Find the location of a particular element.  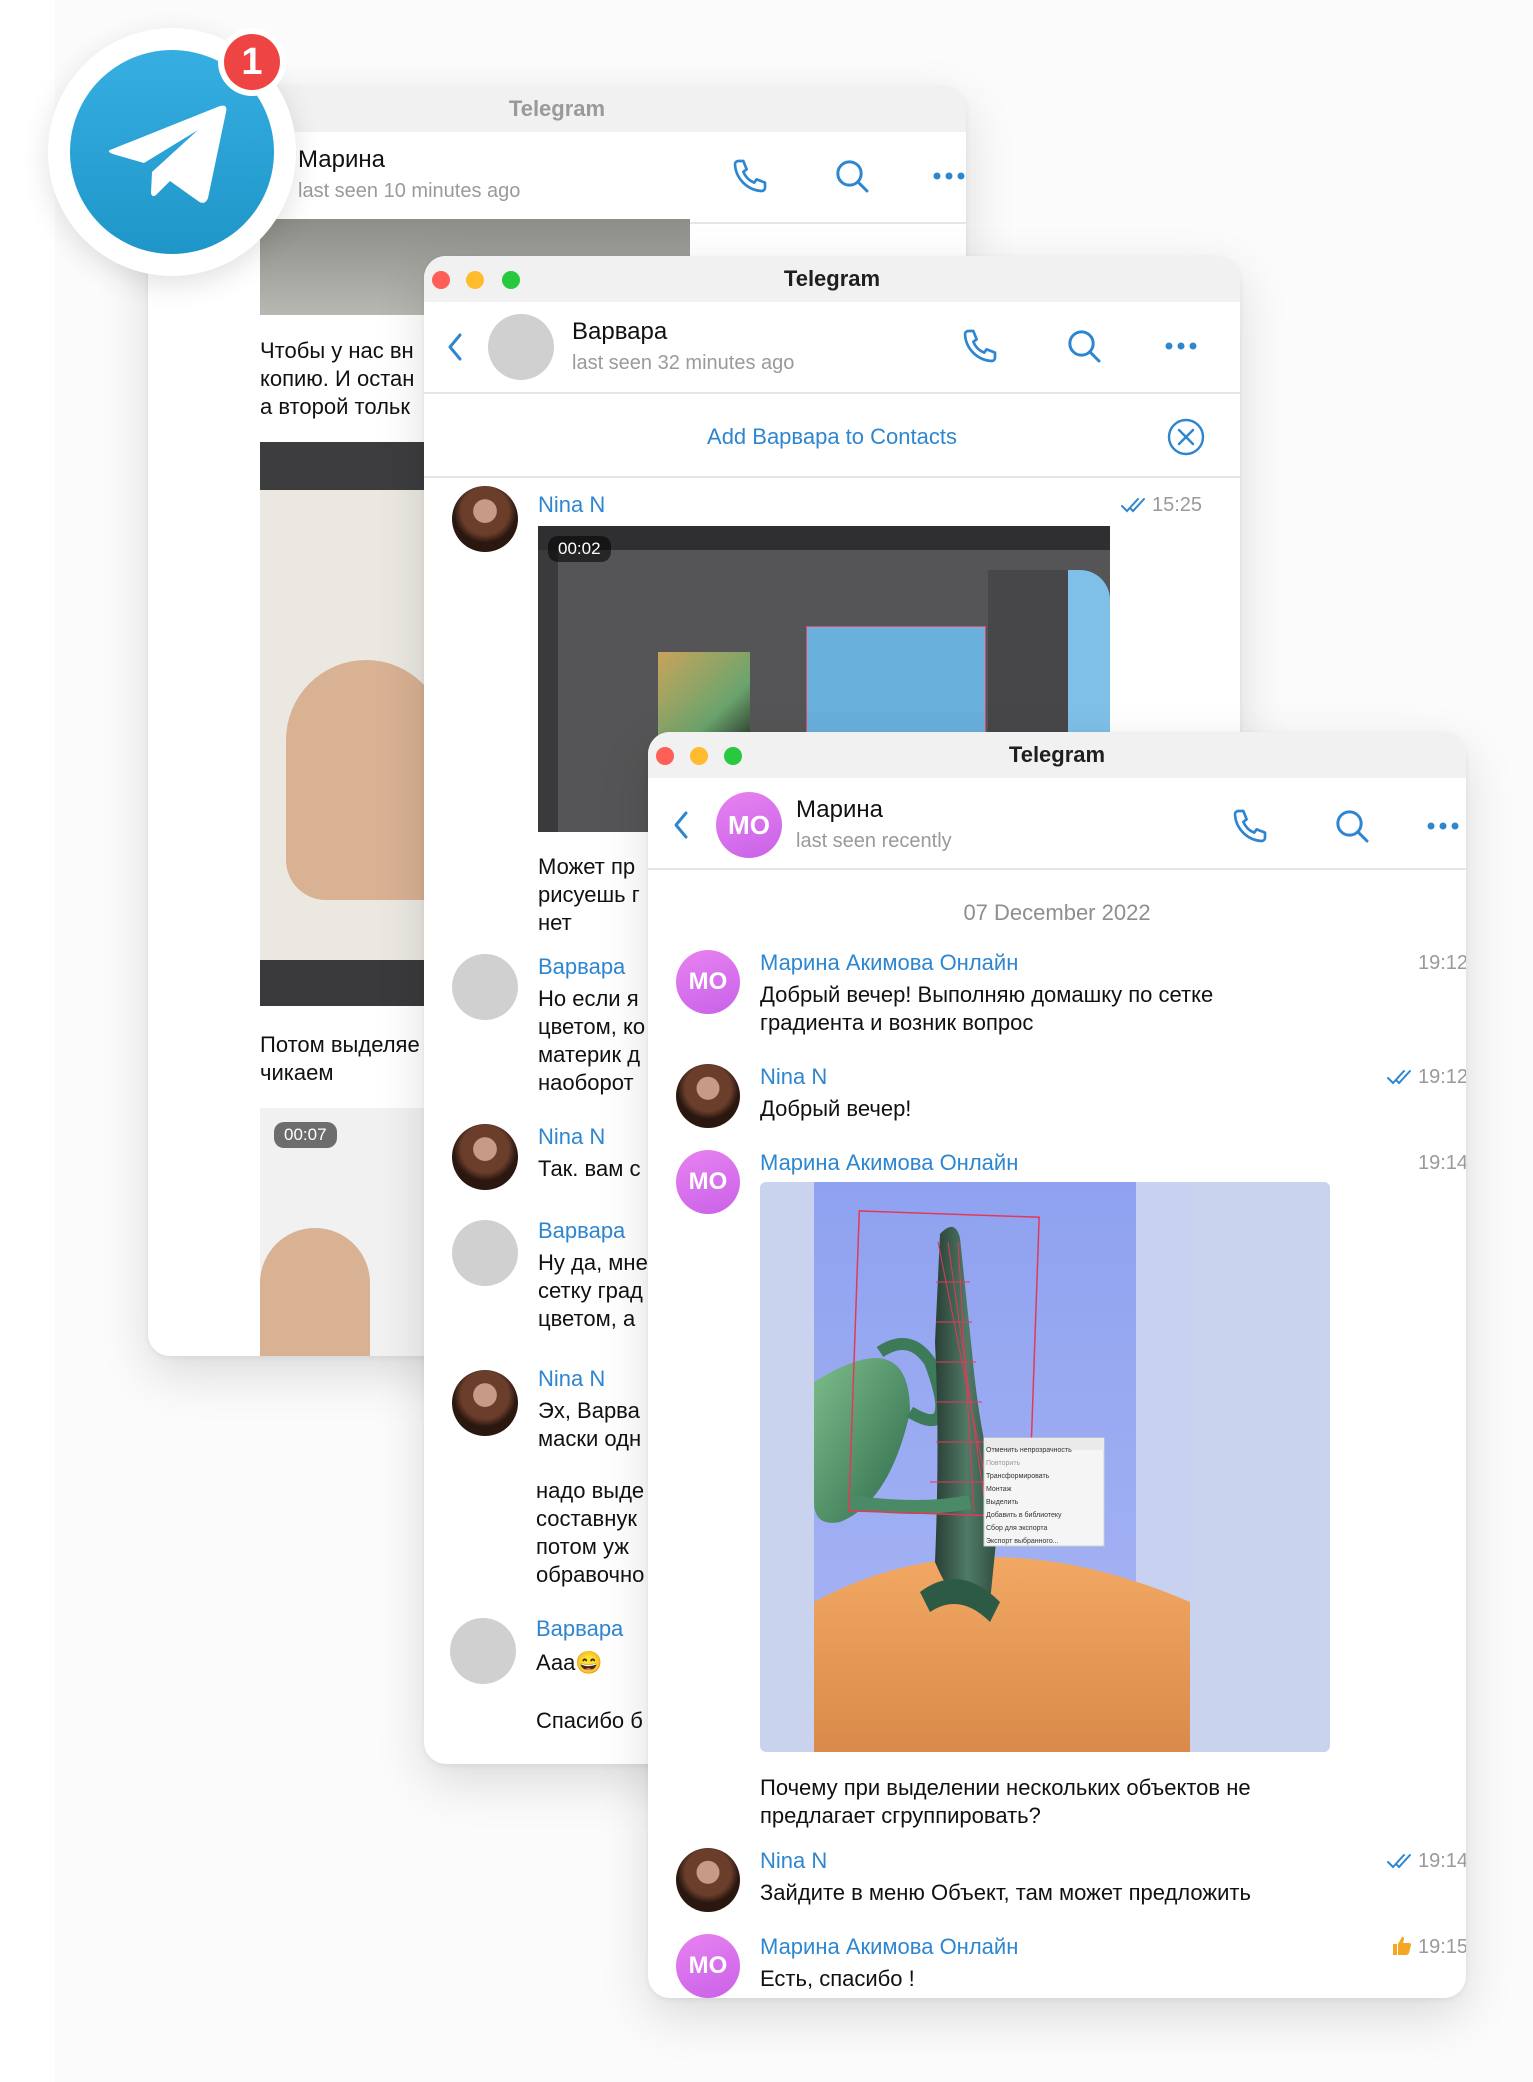

message-text: потом уж is located at coordinates (582, 1546).